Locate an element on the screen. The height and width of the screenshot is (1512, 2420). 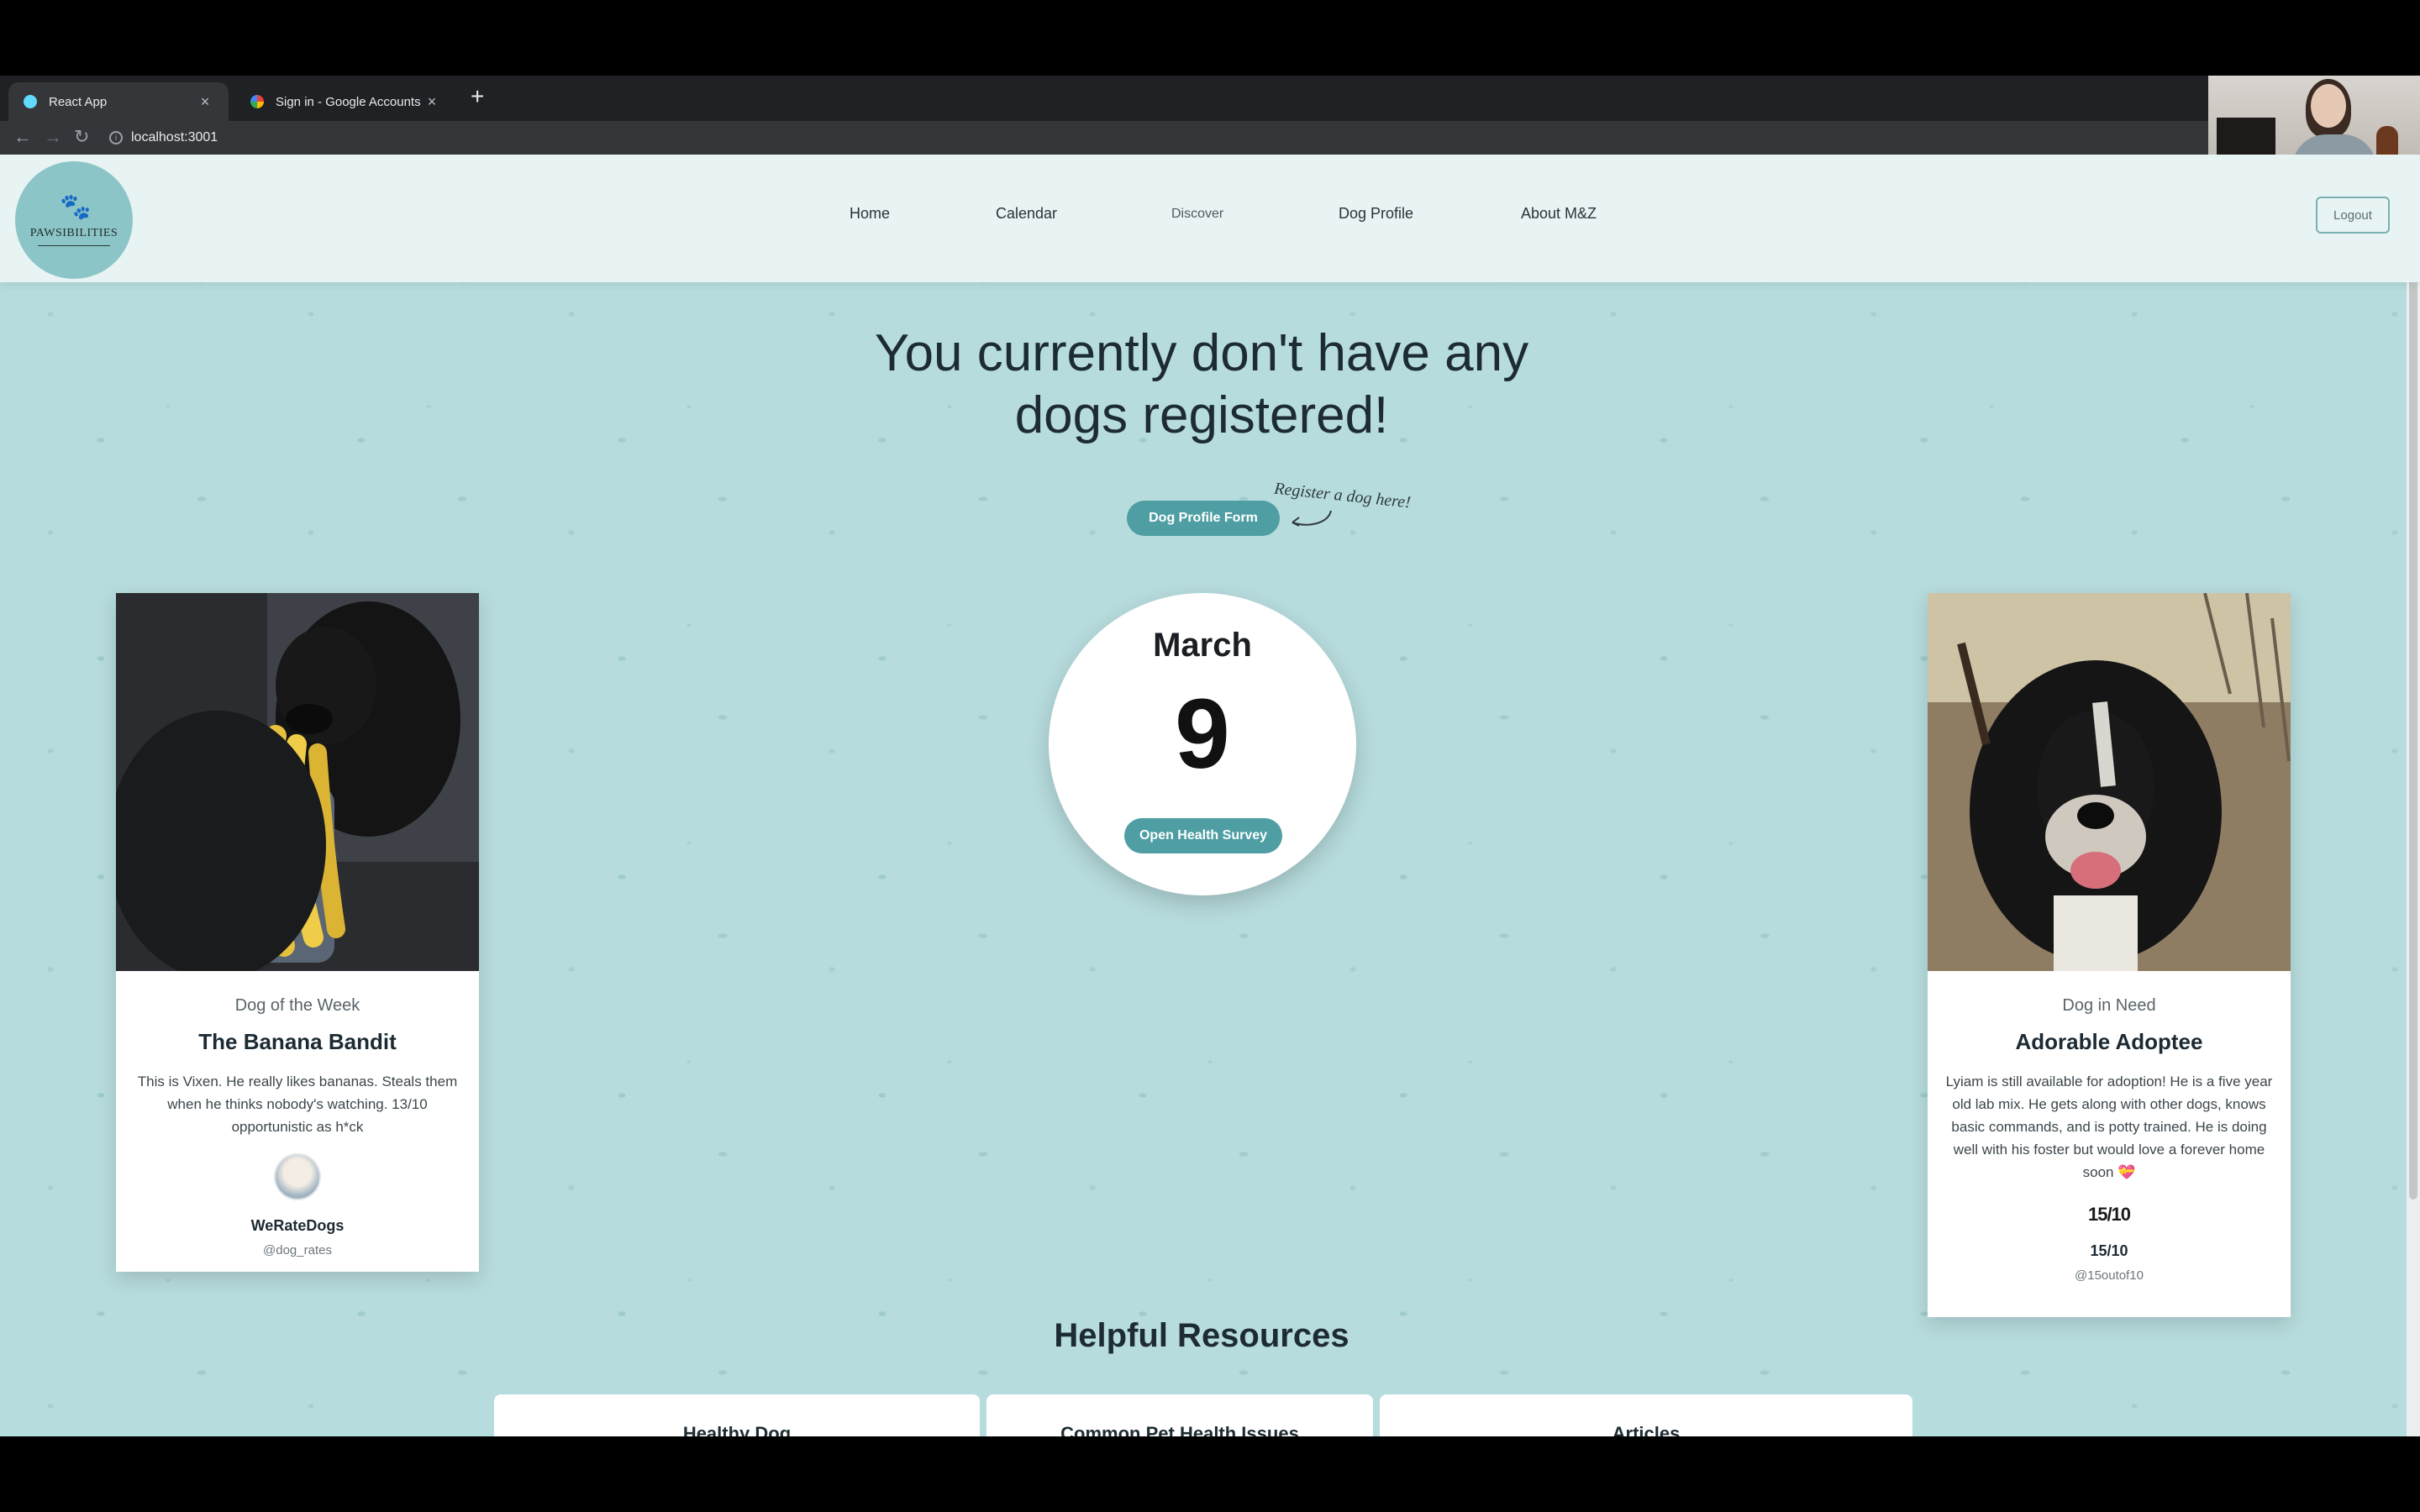
person-head is located at coordinates (2329, 106).